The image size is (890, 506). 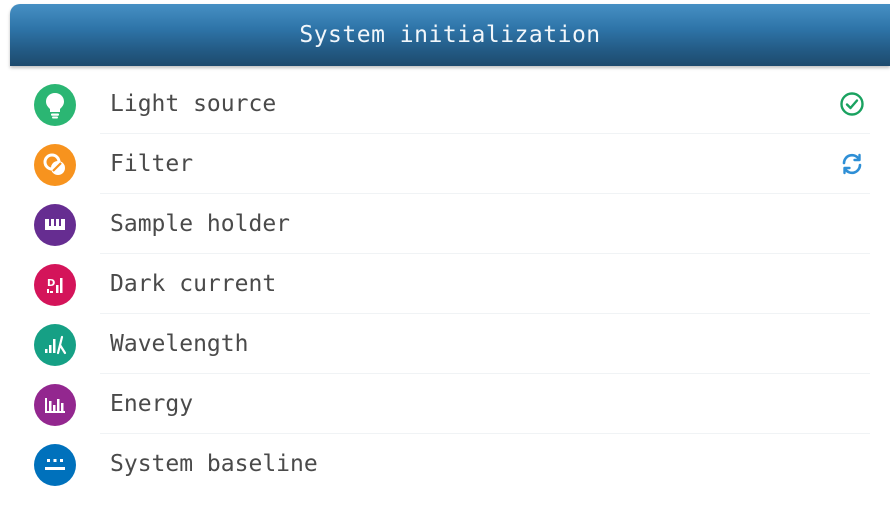 I want to click on panel-header: System initialization, so click(x=450, y=35).